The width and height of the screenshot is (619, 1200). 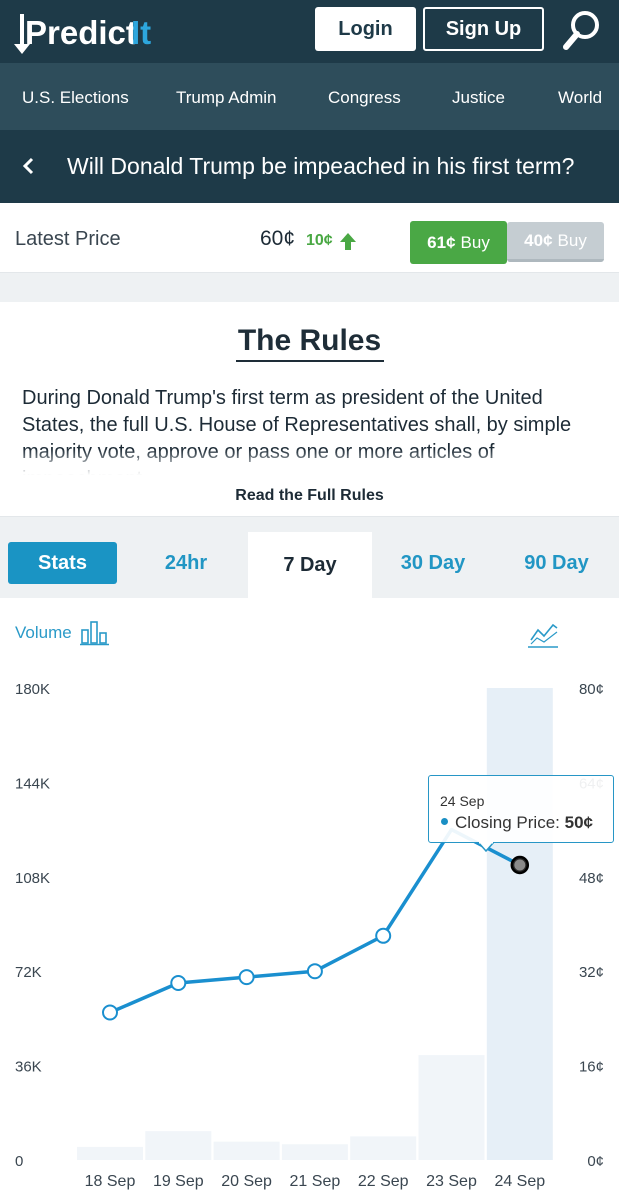 What do you see at coordinates (507, 822) in the screenshot?
I see `tooltip-label: Closing Price:` at bounding box center [507, 822].